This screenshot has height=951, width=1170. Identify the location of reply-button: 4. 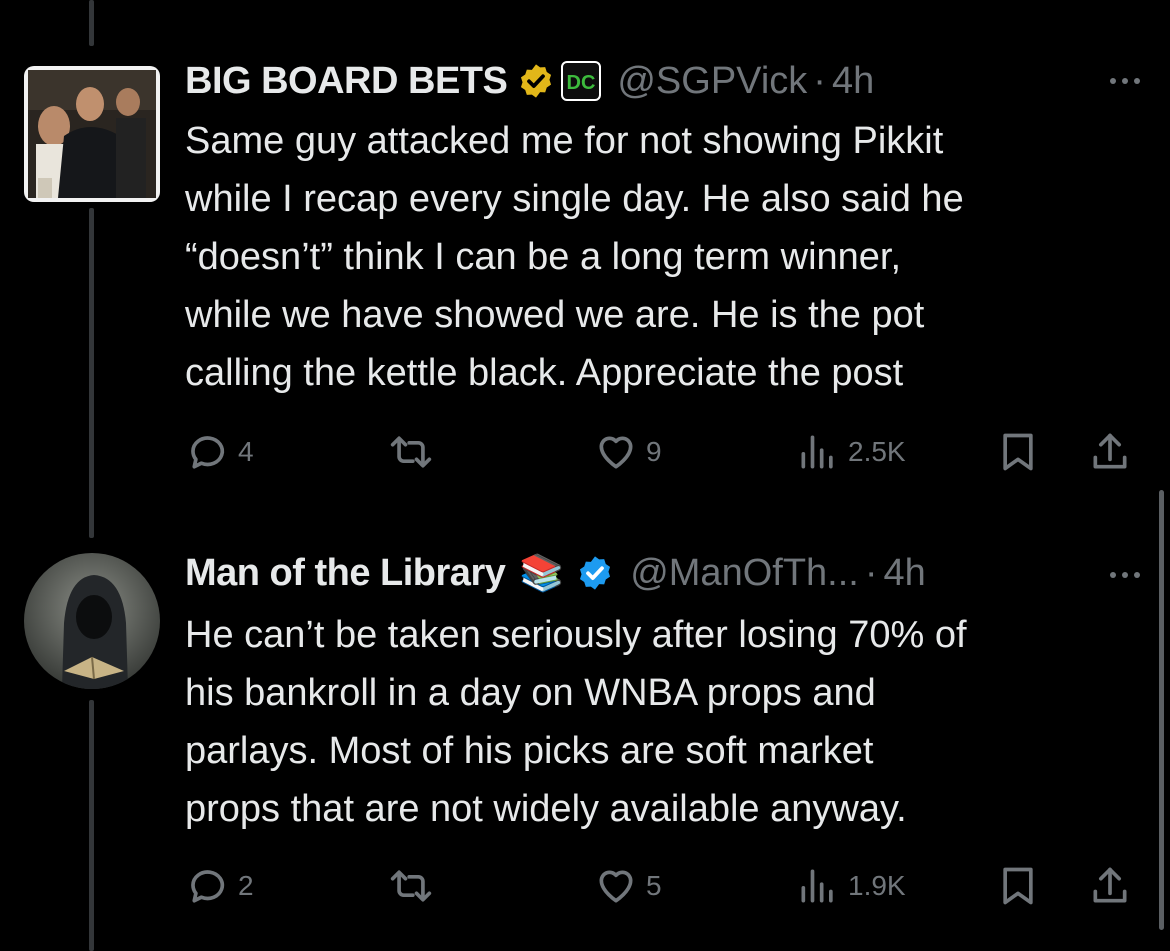
(220, 452).